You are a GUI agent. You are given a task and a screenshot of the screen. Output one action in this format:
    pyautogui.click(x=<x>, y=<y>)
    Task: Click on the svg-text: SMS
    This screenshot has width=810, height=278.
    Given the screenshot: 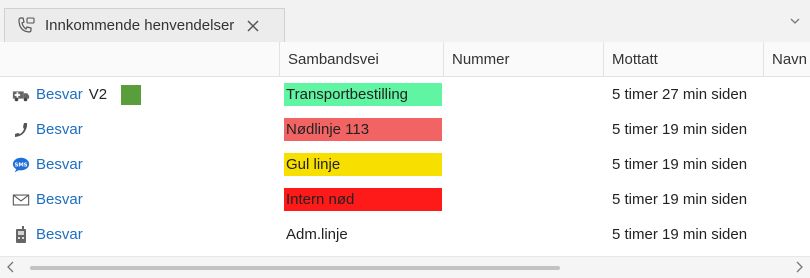 What is the action you would take?
    pyautogui.click(x=20, y=165)
    